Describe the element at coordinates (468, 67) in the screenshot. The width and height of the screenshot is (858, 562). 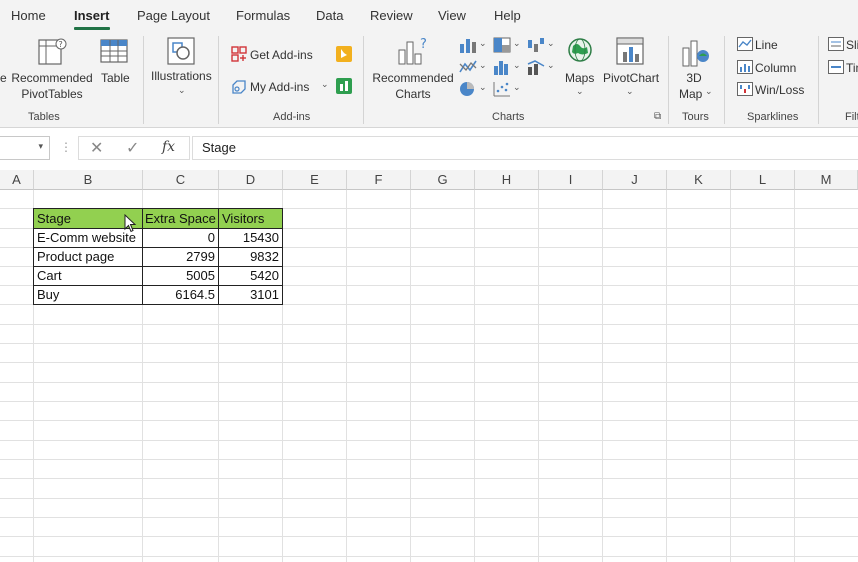
I see `line-chart-icon` at that location.